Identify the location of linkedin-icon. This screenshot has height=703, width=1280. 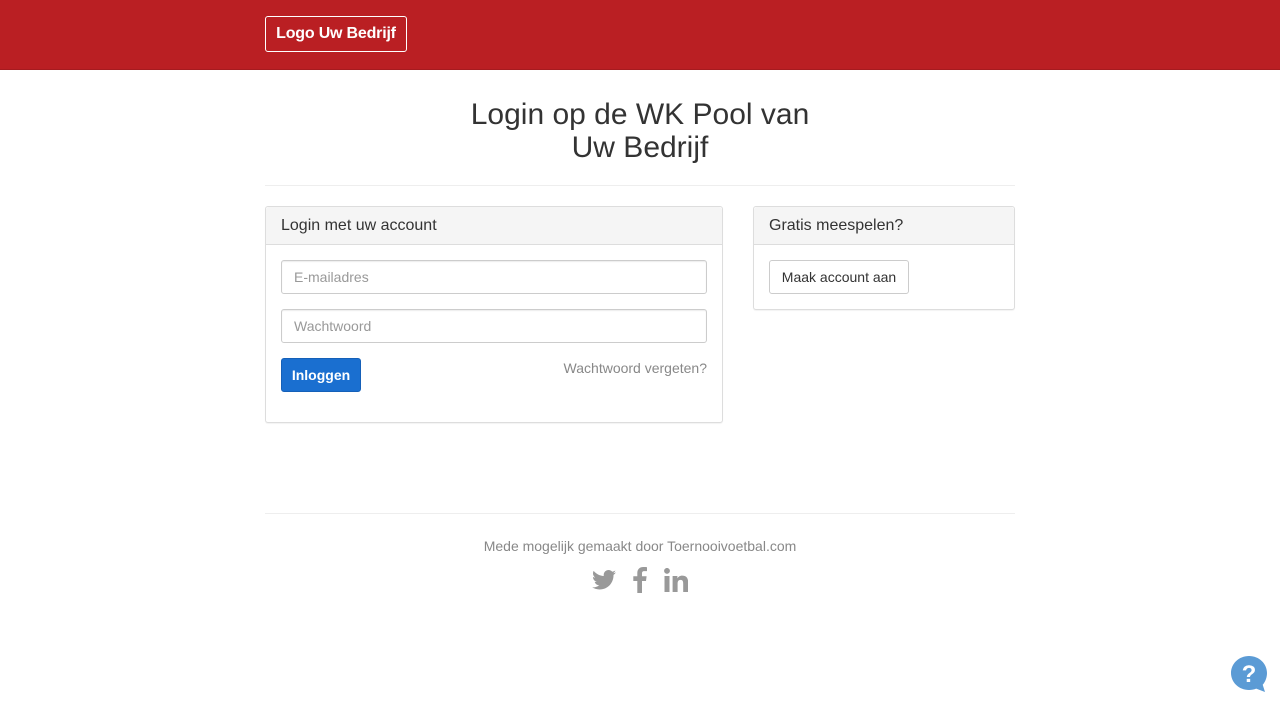
(676, 580).